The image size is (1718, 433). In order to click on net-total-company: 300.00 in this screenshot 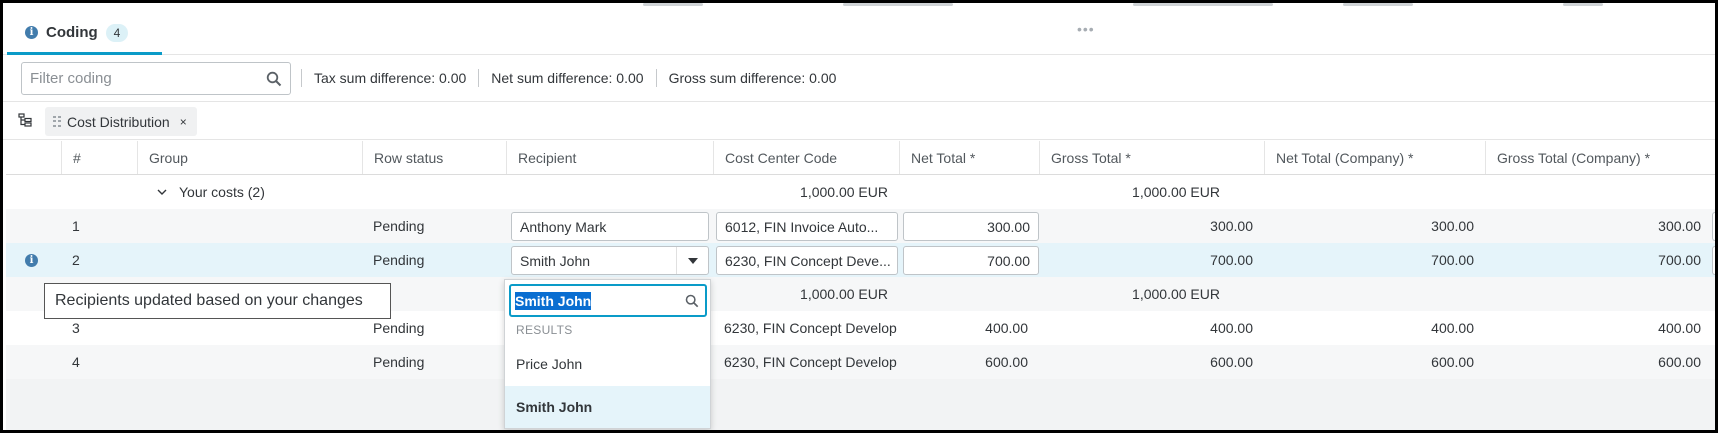, I will do `click(1452, 226)`.